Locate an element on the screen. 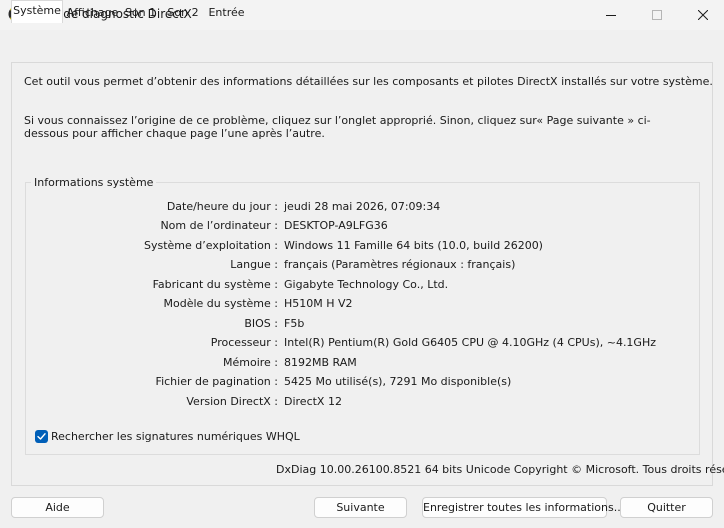  info-label: Fichier de pagination : is located at coordinates (216, 381).